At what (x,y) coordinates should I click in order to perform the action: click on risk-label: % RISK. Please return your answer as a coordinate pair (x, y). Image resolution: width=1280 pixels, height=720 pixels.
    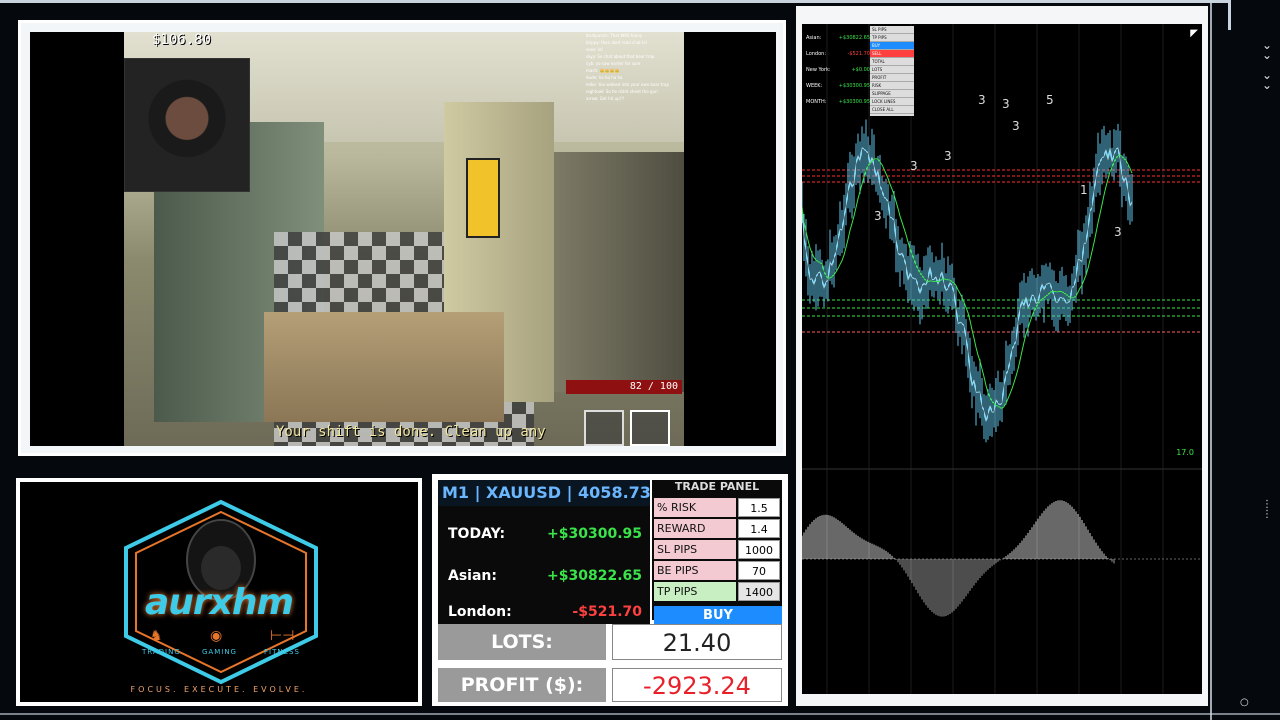
    Looking at the image, I should click on (695, 507).